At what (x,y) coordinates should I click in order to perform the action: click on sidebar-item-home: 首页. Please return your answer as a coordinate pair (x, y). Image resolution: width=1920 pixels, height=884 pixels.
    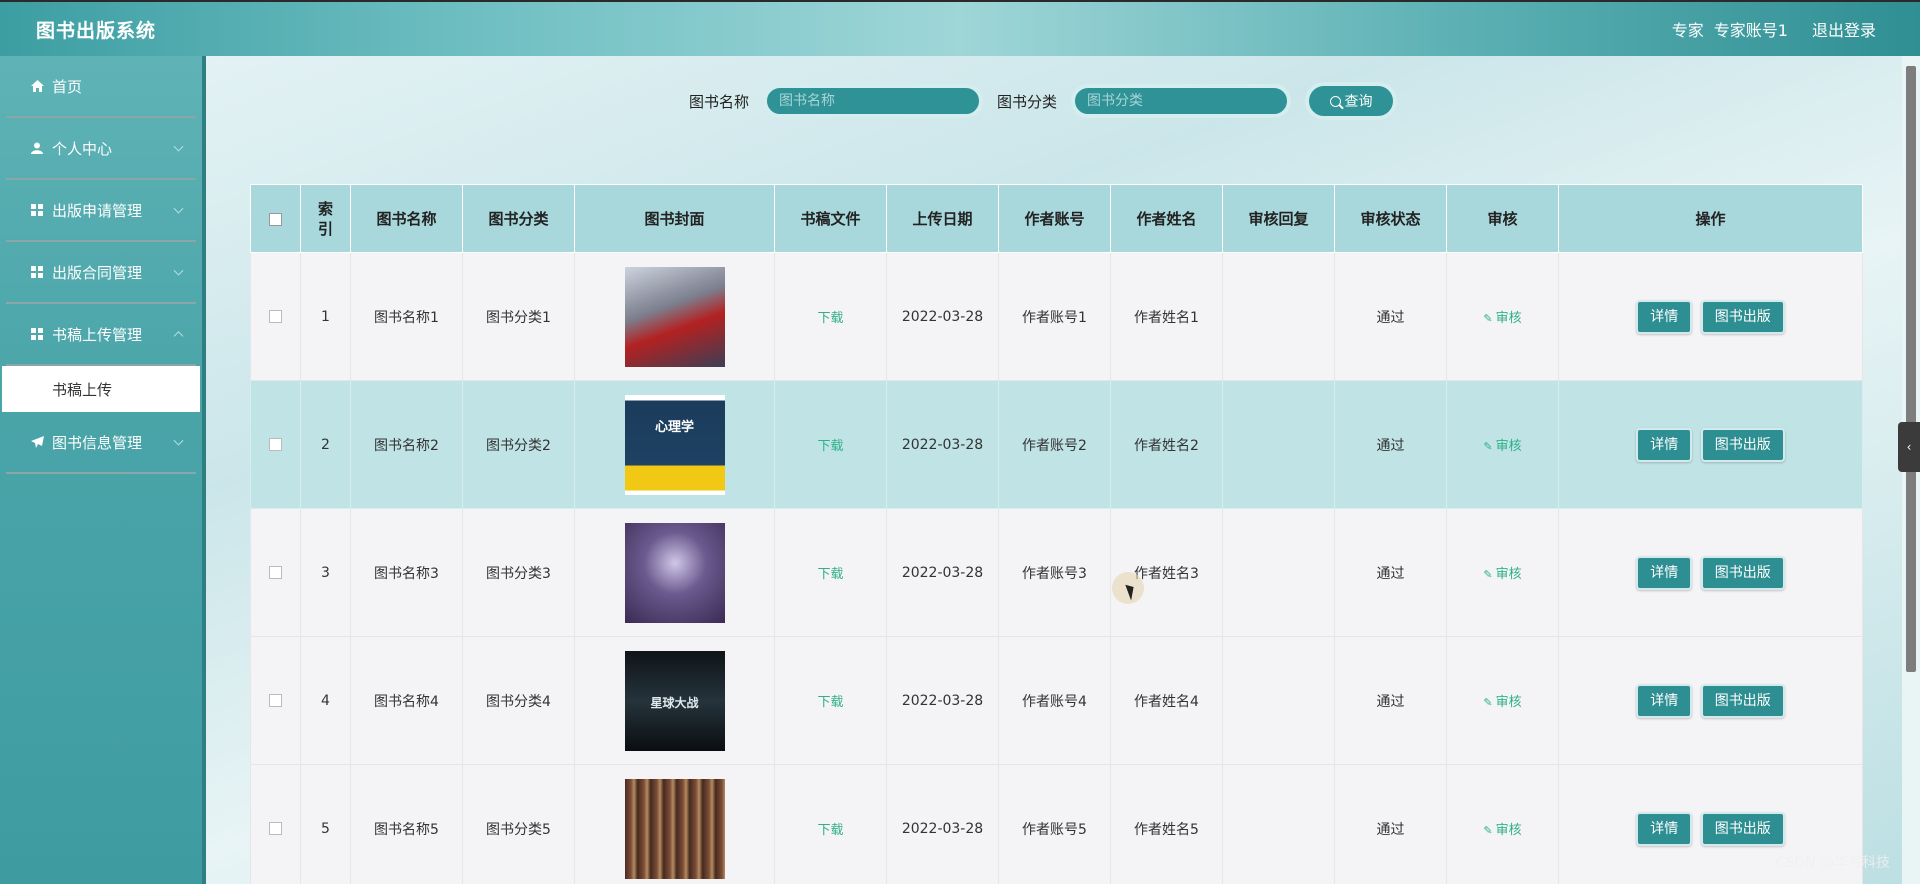
    Looking at the image, I should click on (101, 87).